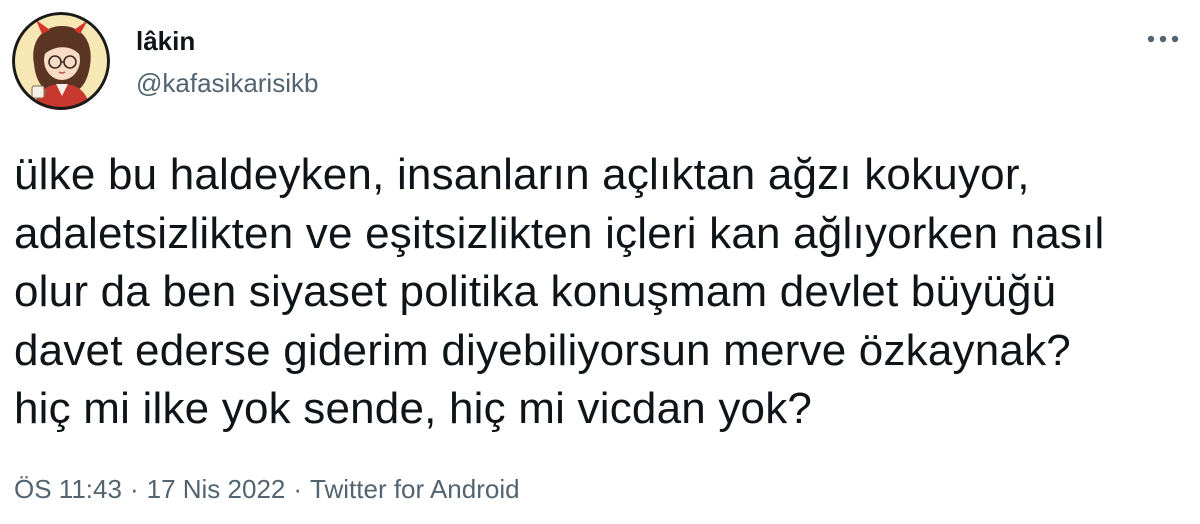 The width and height of the screenshot is (1200, 524). What do you see at coordinates (227, 83) in the screenshot?
I see `user-handle: @kafasikarisikb` at bounding box center [227, 83].